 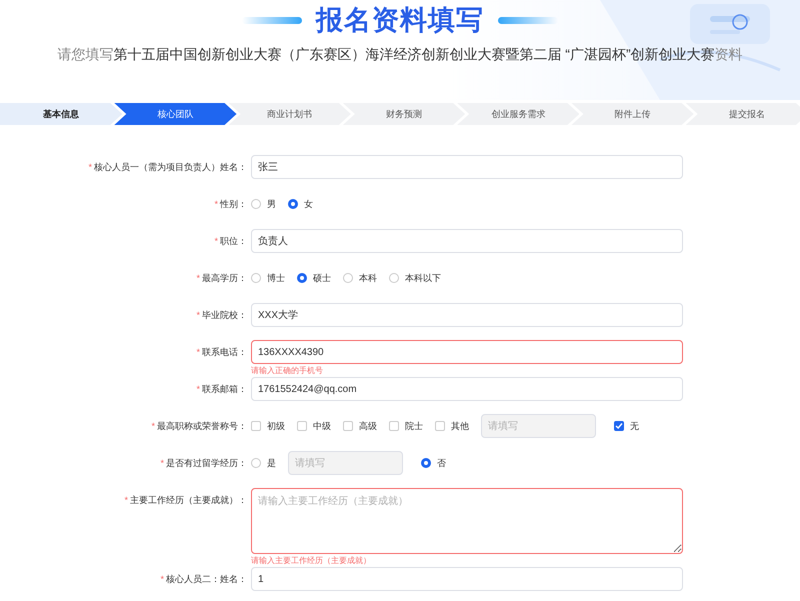 I want to click on check-icon, so click(x=619, y=426).